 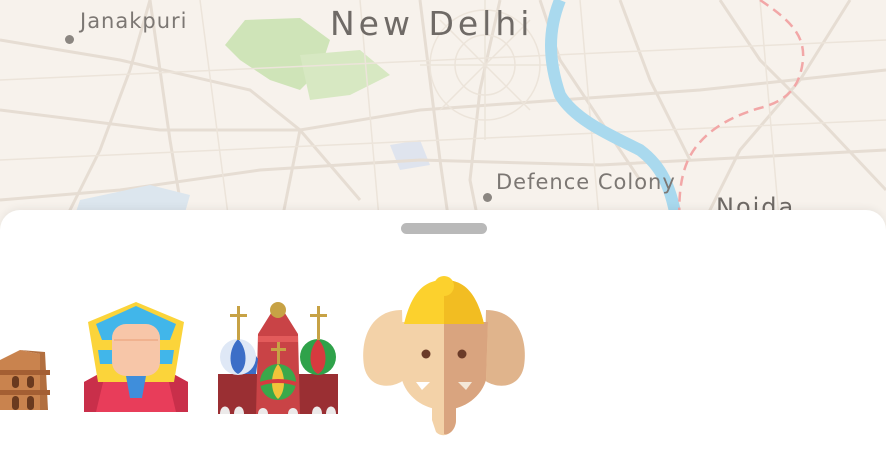 What do you see at coordinates (431, 23) in the screenshot?
I see `city-label: New Delhi` at bounding box center [431, 23].